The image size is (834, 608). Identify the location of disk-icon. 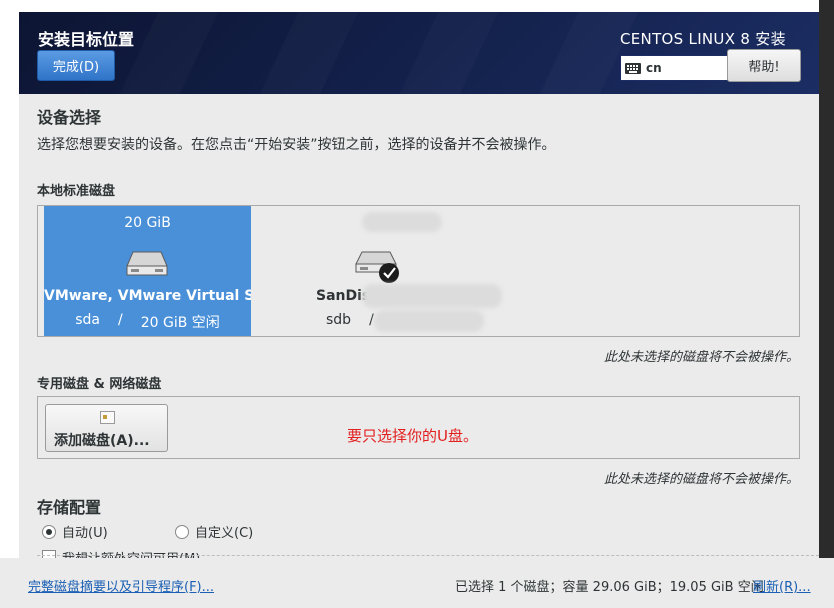
(107, 417).